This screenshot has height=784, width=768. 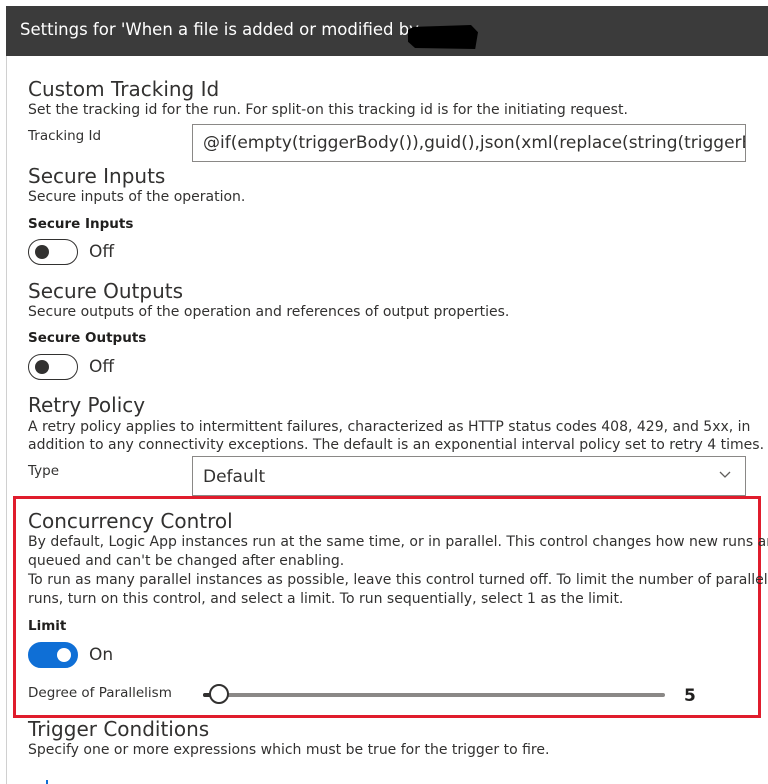 I want to click on secure-outputs-toggle, so click(x=53, y=367).